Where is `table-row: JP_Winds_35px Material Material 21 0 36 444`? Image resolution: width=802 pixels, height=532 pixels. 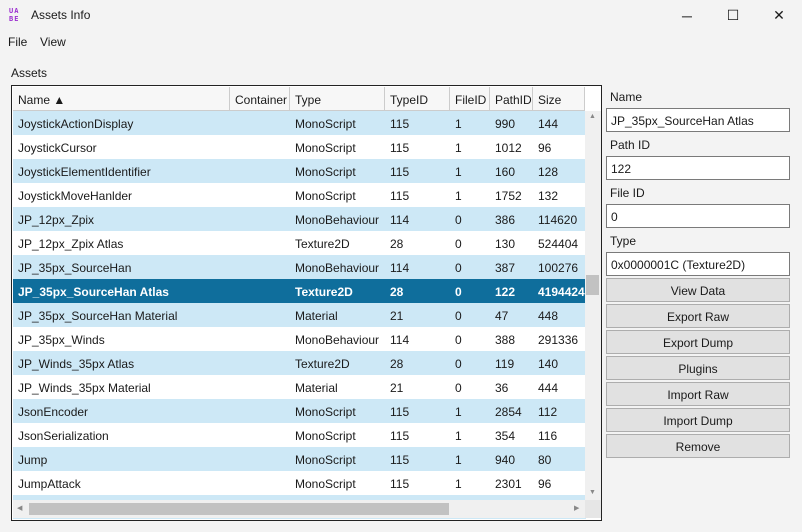
table-row: JP_Winds_35px Material Material 21 0 36 444 is located at coordinates (299, 387).